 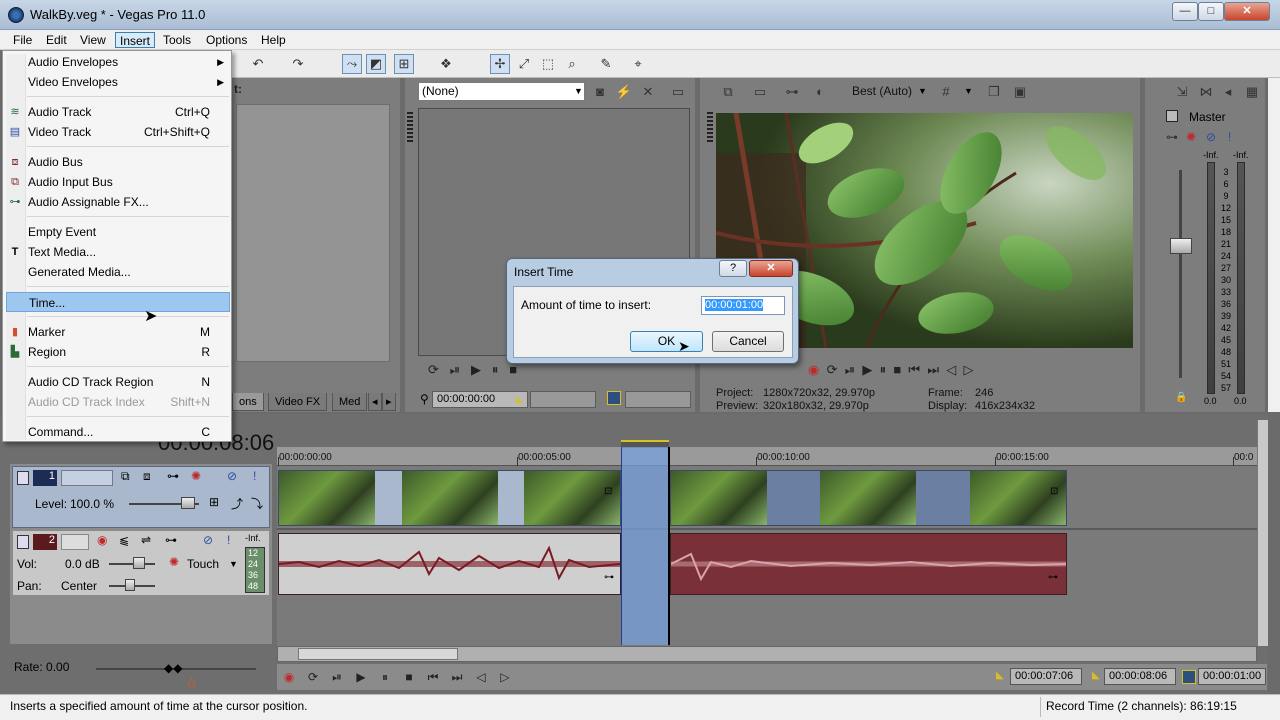 What do you see at coordinates (914, 369) in the screenshot?
I see `go-to-start-icon: ⏮` at bounding box center [914, 369].